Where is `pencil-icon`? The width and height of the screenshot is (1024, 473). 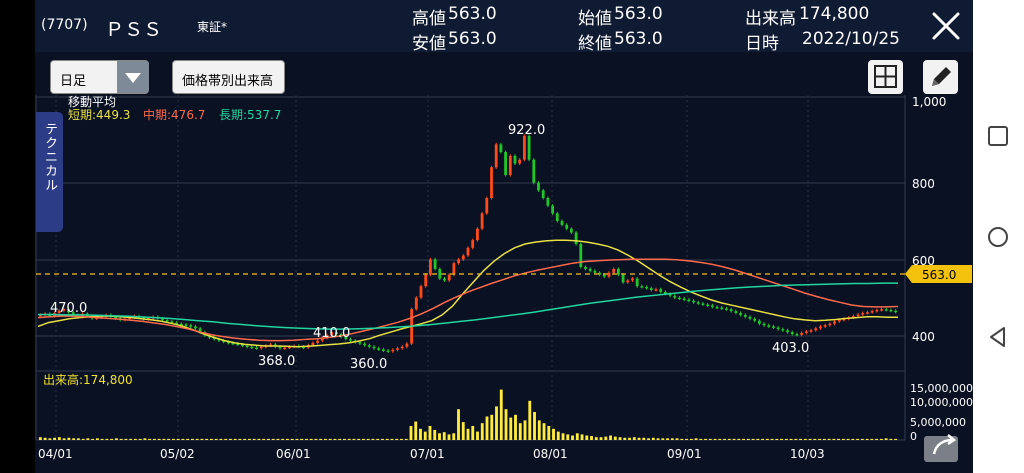
pencil-icon is located at coordinates (941, 76).